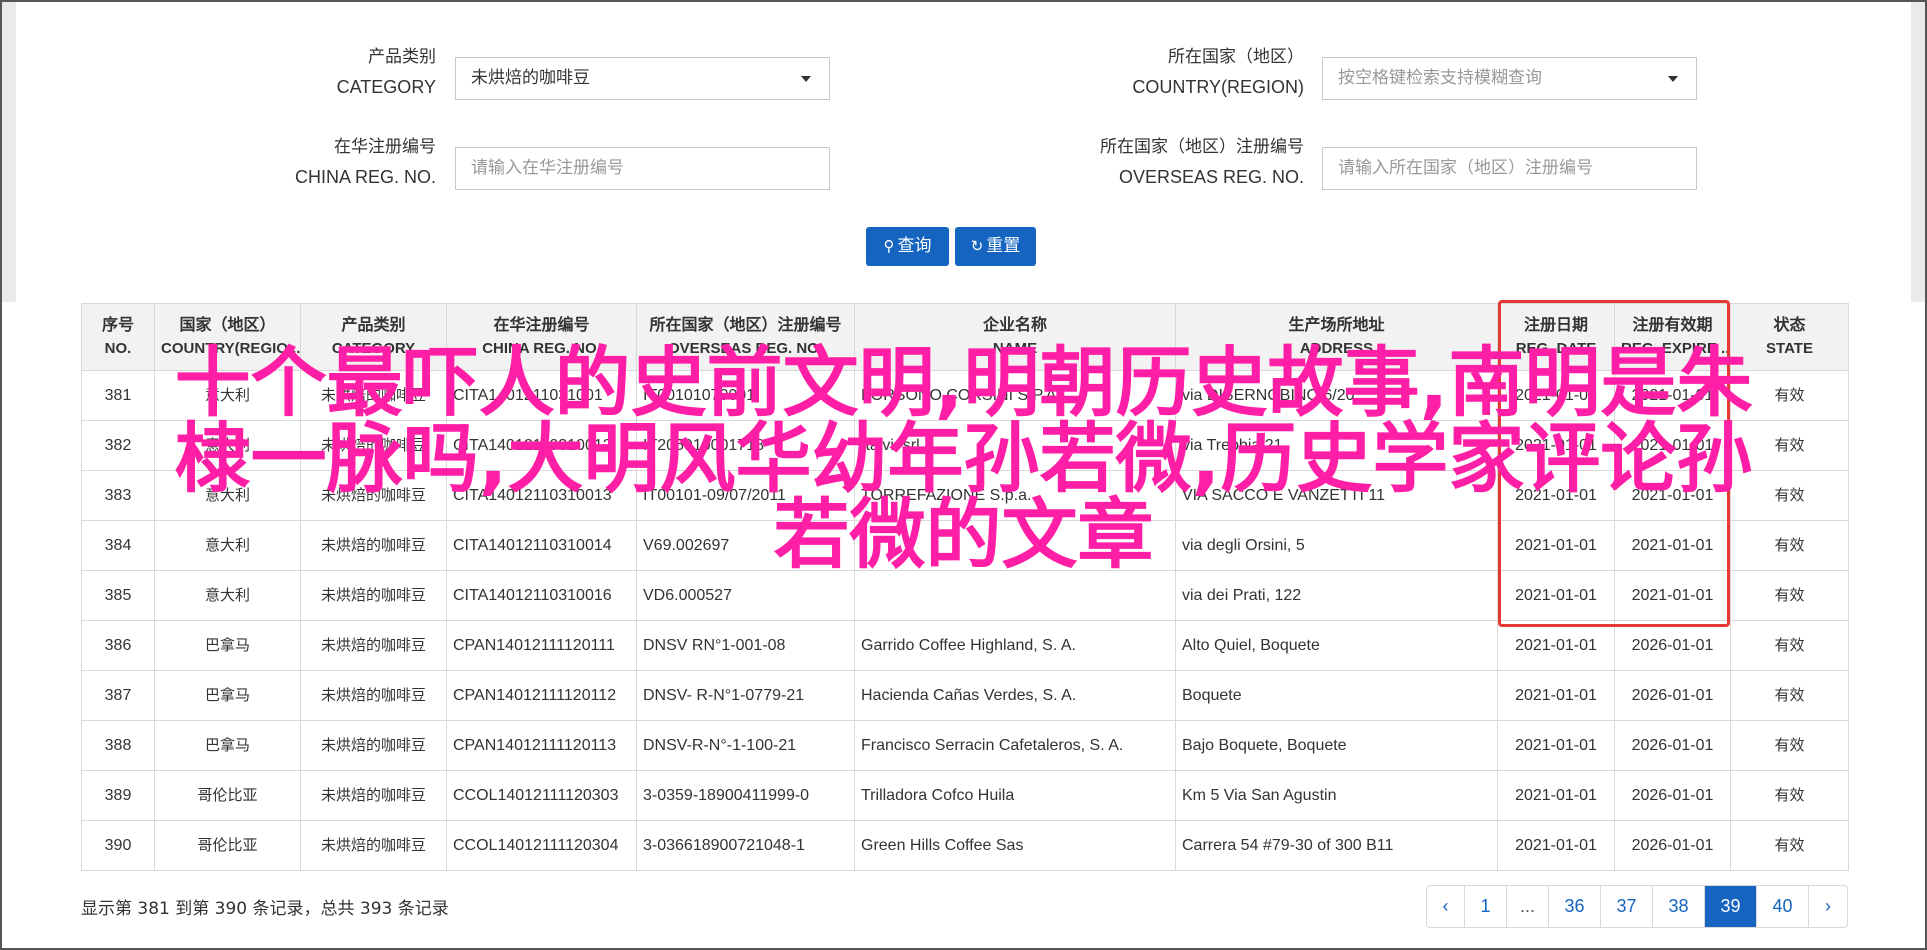 The width and height of the screenshot is (1927, 950). Describe the element at coordinates (1828, 906) in the screenshot. I see `page-next-button: ›` at that location.